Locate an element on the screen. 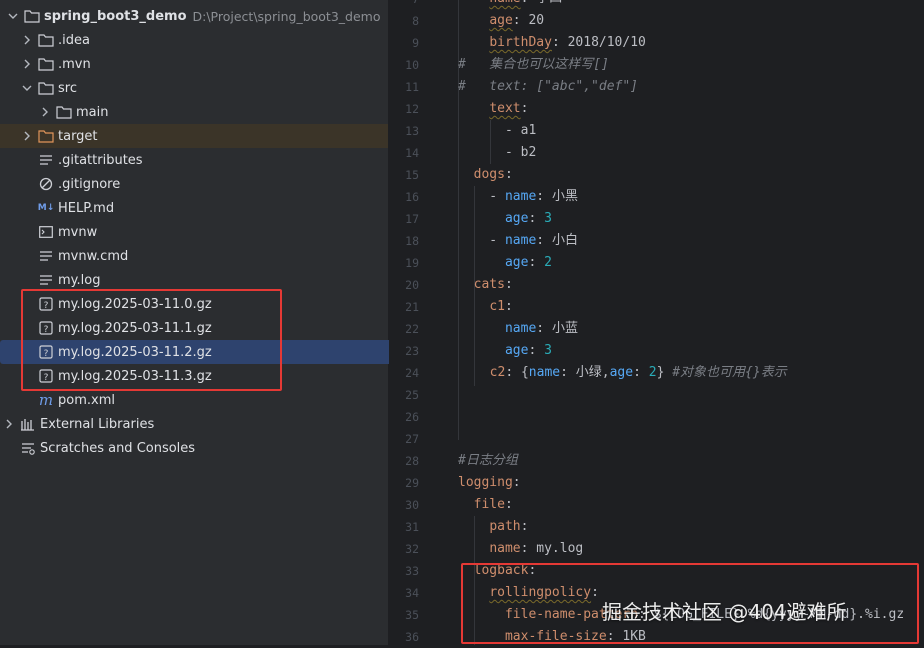 This screenshot has width=924, height=648. code-line-23: age: 3 is located at coordinates (528, 350).